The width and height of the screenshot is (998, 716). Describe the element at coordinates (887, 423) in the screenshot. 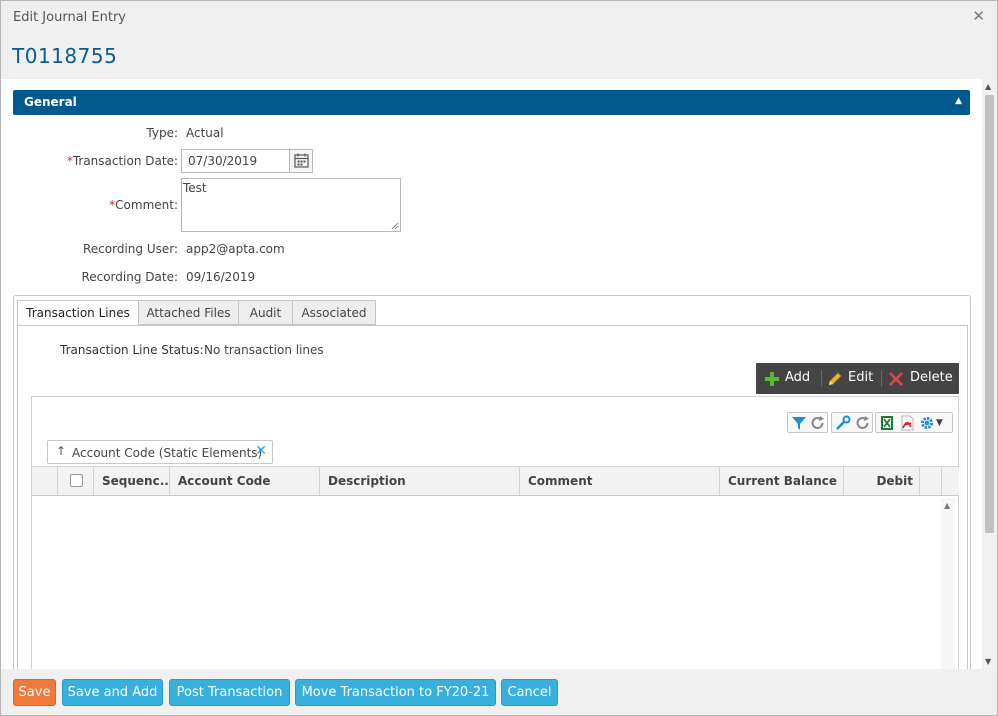

I see `excel-export-icon` at that location.